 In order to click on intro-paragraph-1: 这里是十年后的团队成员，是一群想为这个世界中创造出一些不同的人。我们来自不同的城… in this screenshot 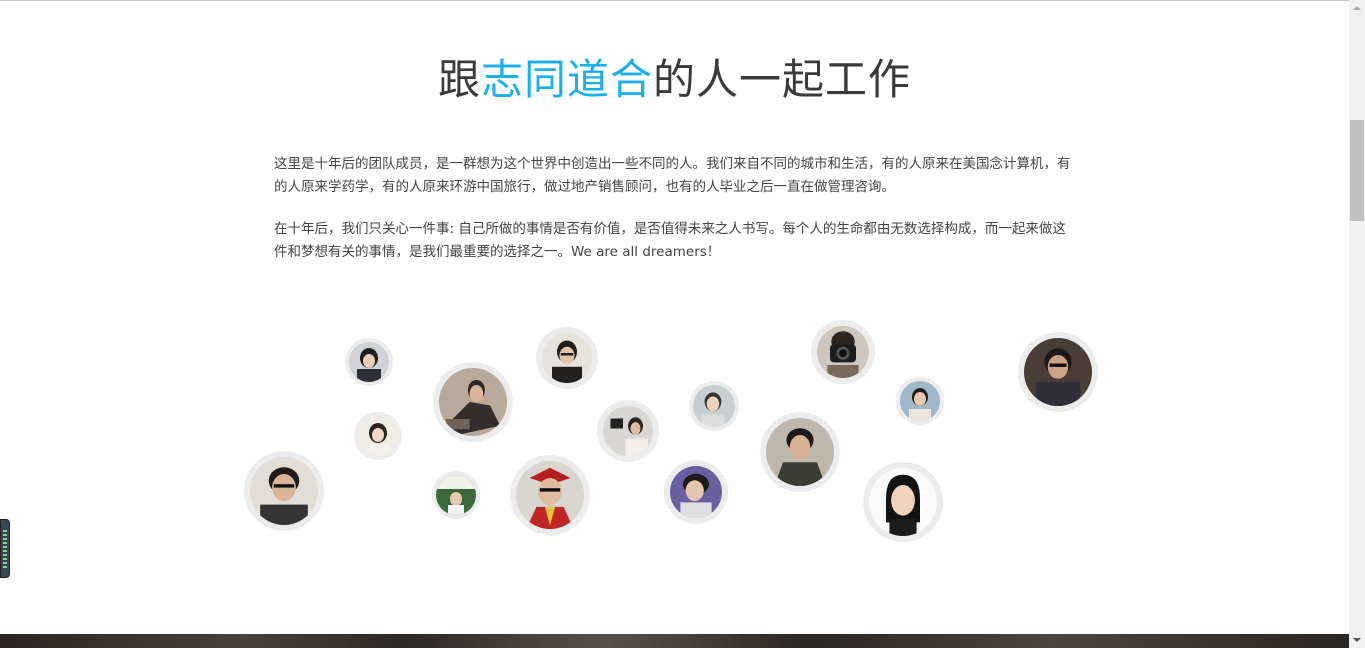, I will do `click(672, 175)`.